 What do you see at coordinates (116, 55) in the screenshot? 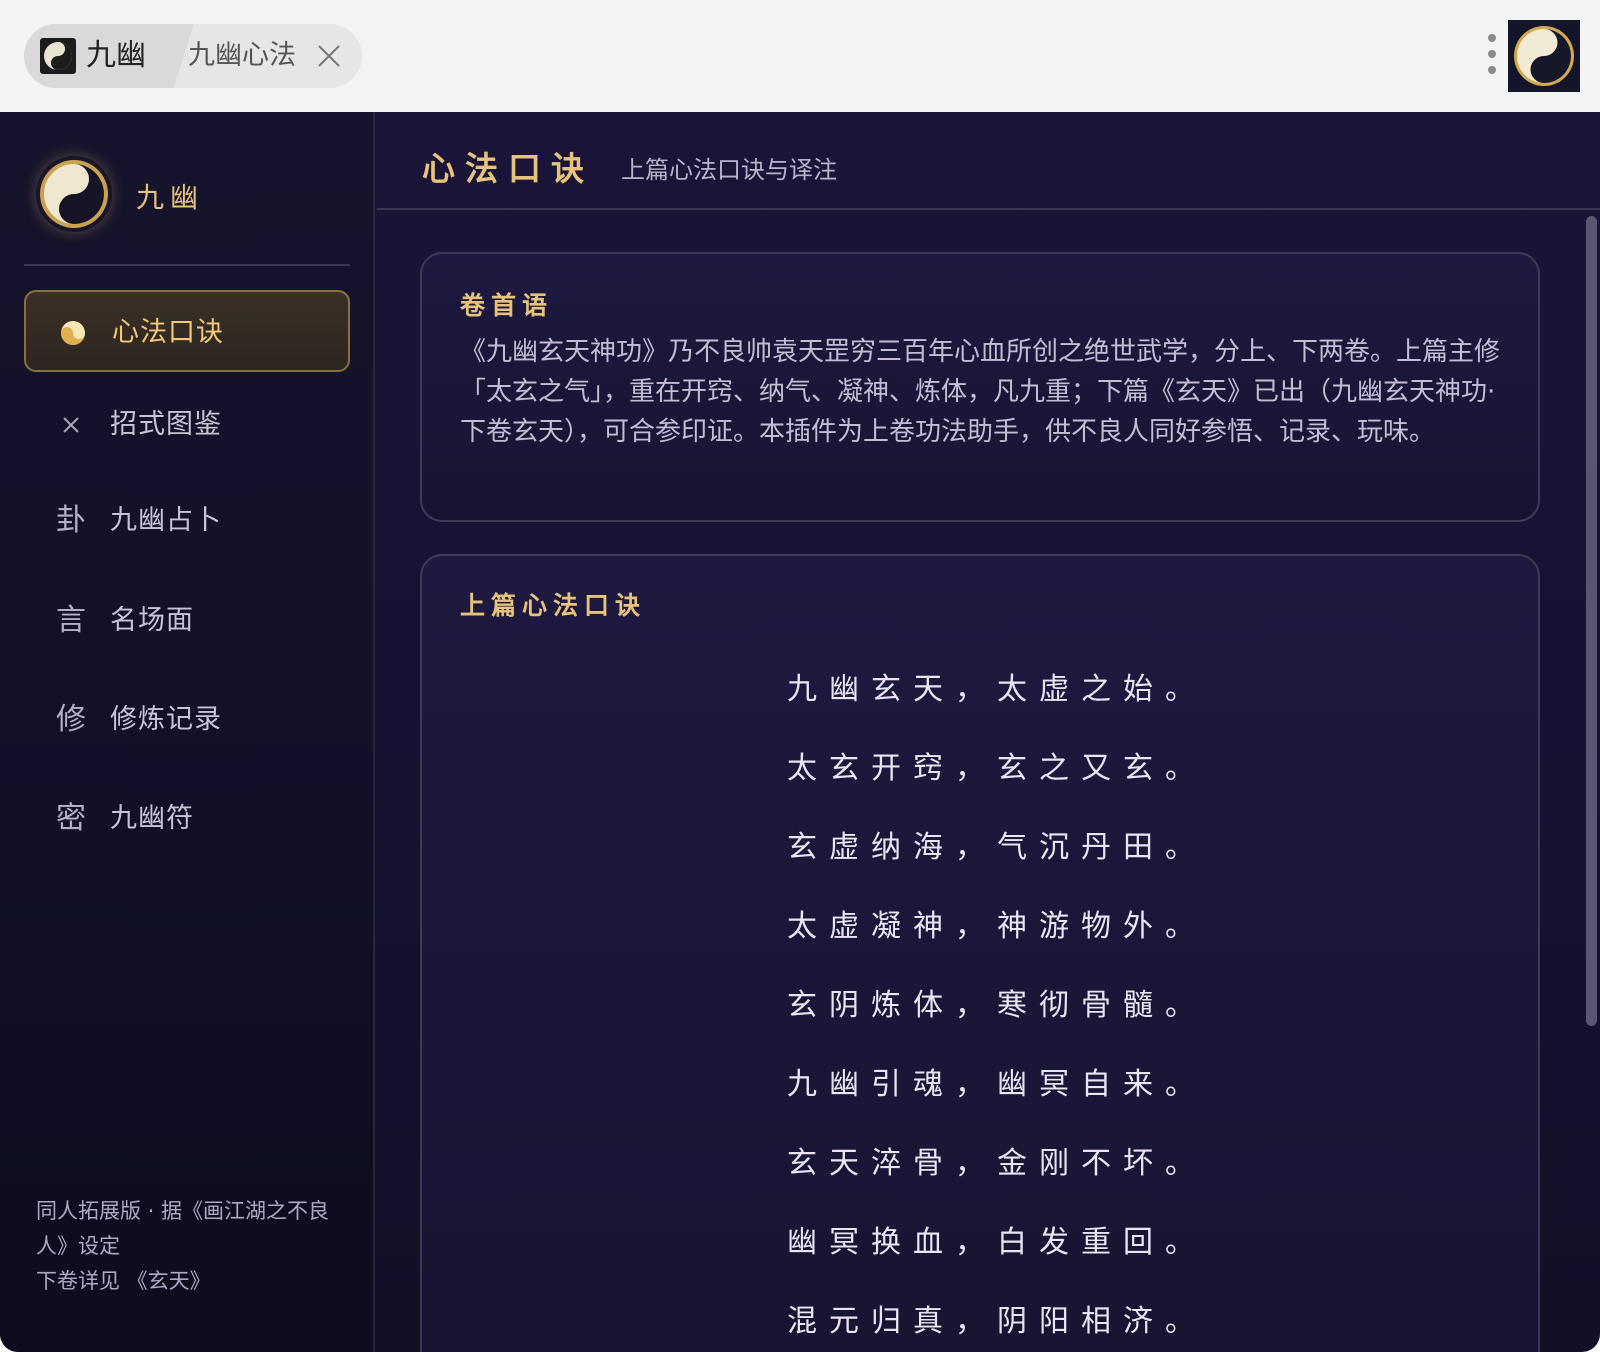
I see `tab-app-title: 九幽` at bounding box center [116, 55].